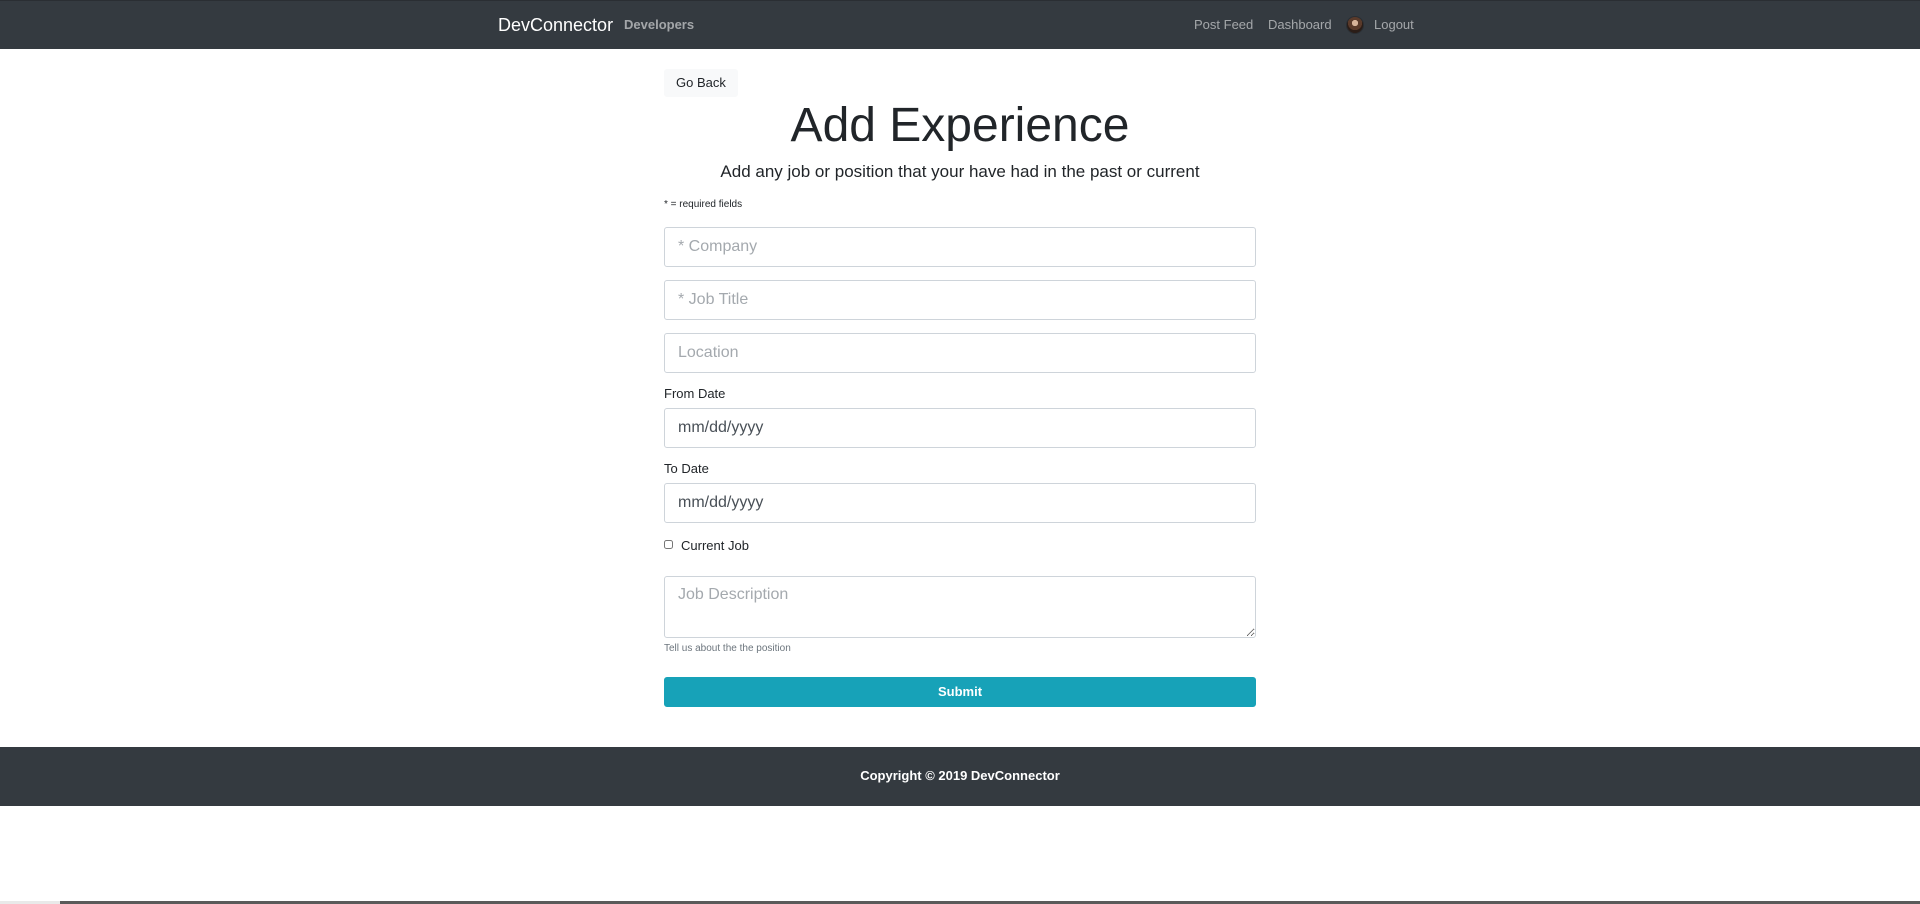  What do you see at coordinates (960, 125) in the screenshot?
I see `page-title: Add Experience` at bounding box center [960, 125].